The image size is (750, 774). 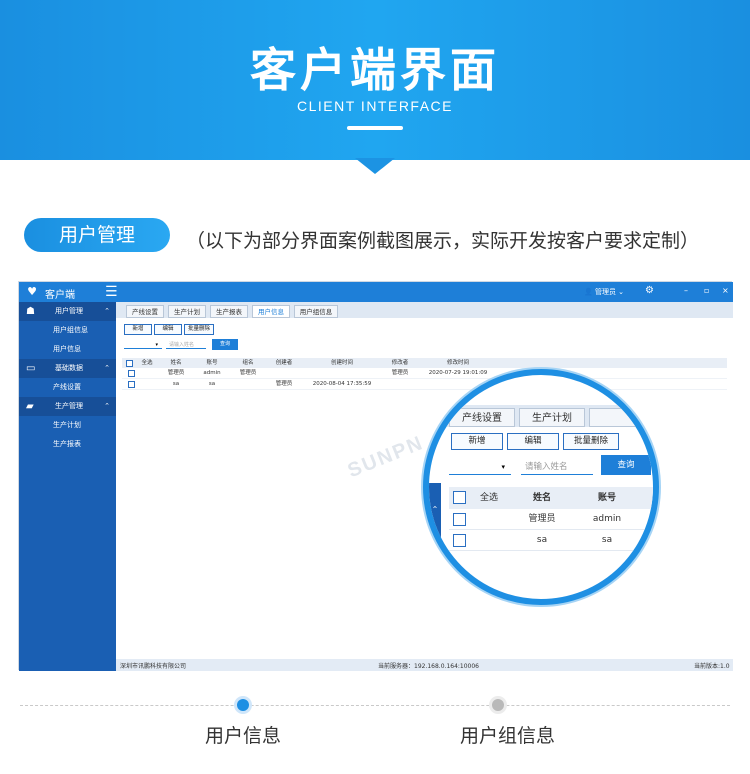 What do you see at coordinates (457, 363) in the screenshot?
I see `col-header: 修改时间` at bounding box center [457, 363].